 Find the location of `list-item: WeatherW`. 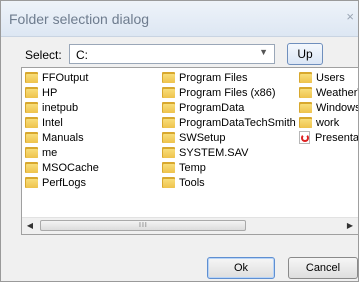

list-item: WeatherW is located at coordinates (328, 92).